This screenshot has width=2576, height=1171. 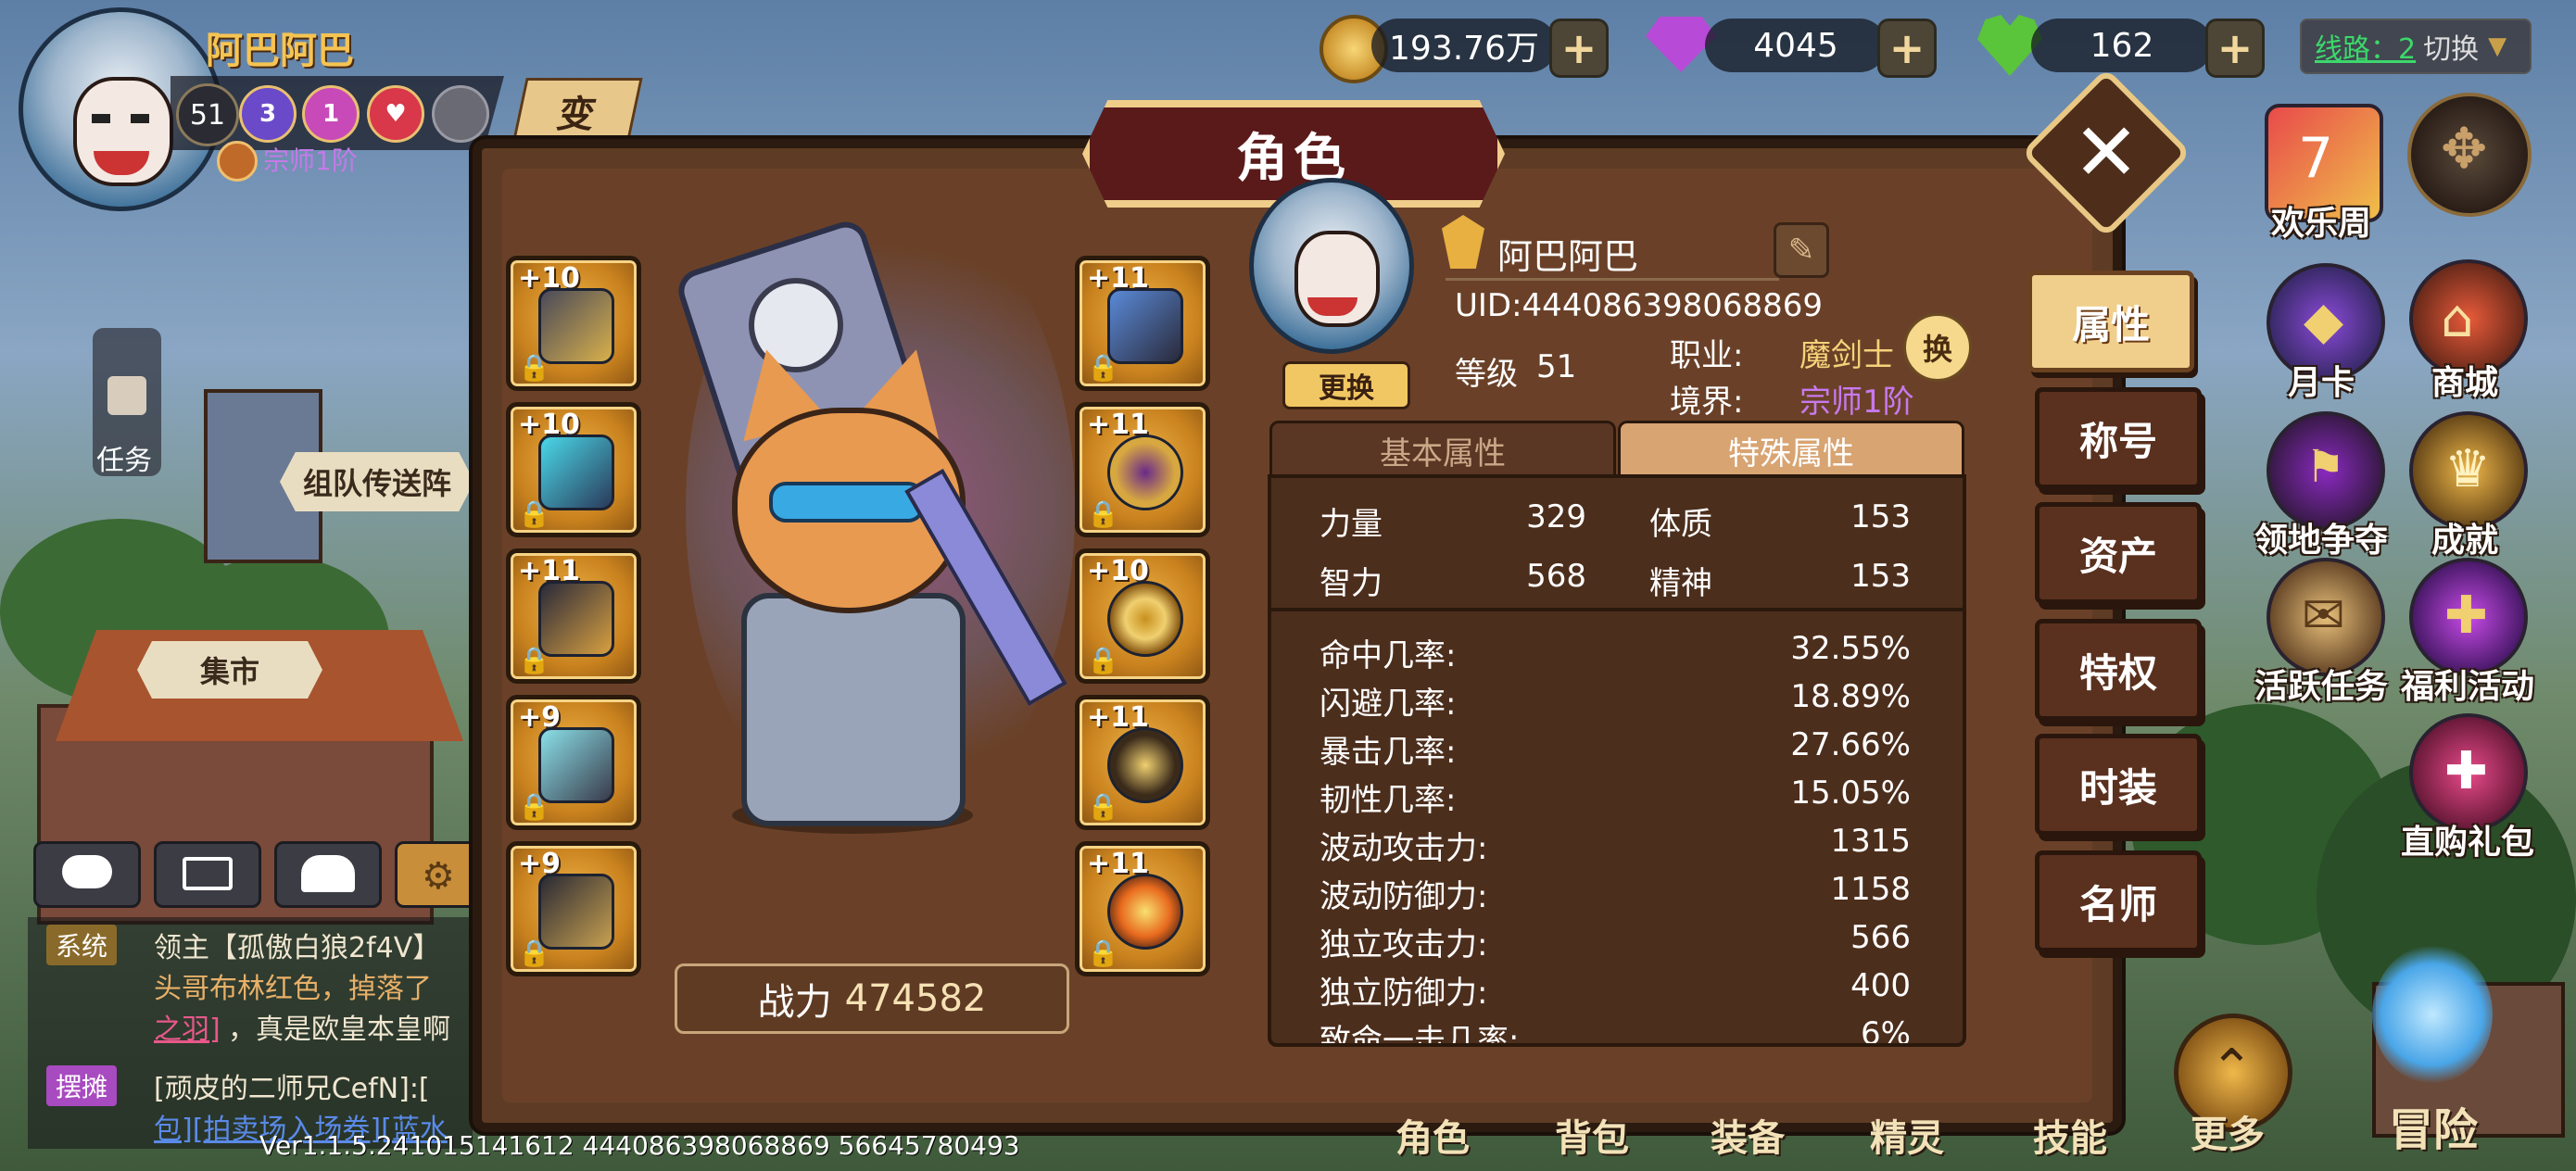 What do you see at coordinates (1142, 763) in the screenshot?
I see `equip-slot-necklace: +11 🔒` at bounding box center [1142, 763].